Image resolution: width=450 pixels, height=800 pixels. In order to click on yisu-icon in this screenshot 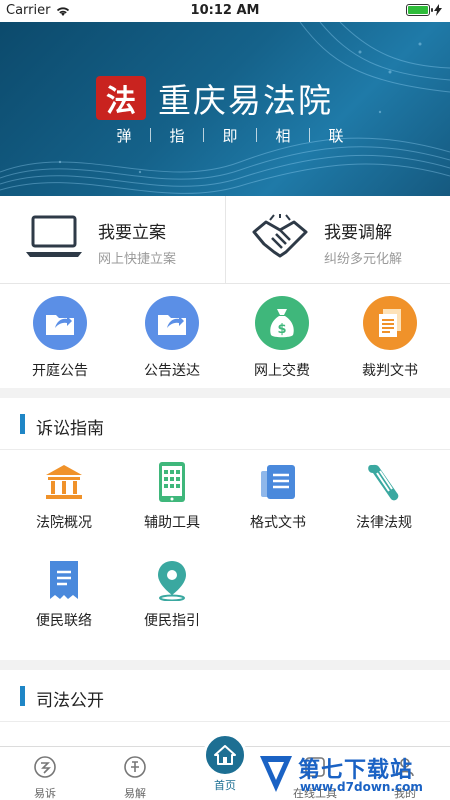, I will do `click(45, 767)`.